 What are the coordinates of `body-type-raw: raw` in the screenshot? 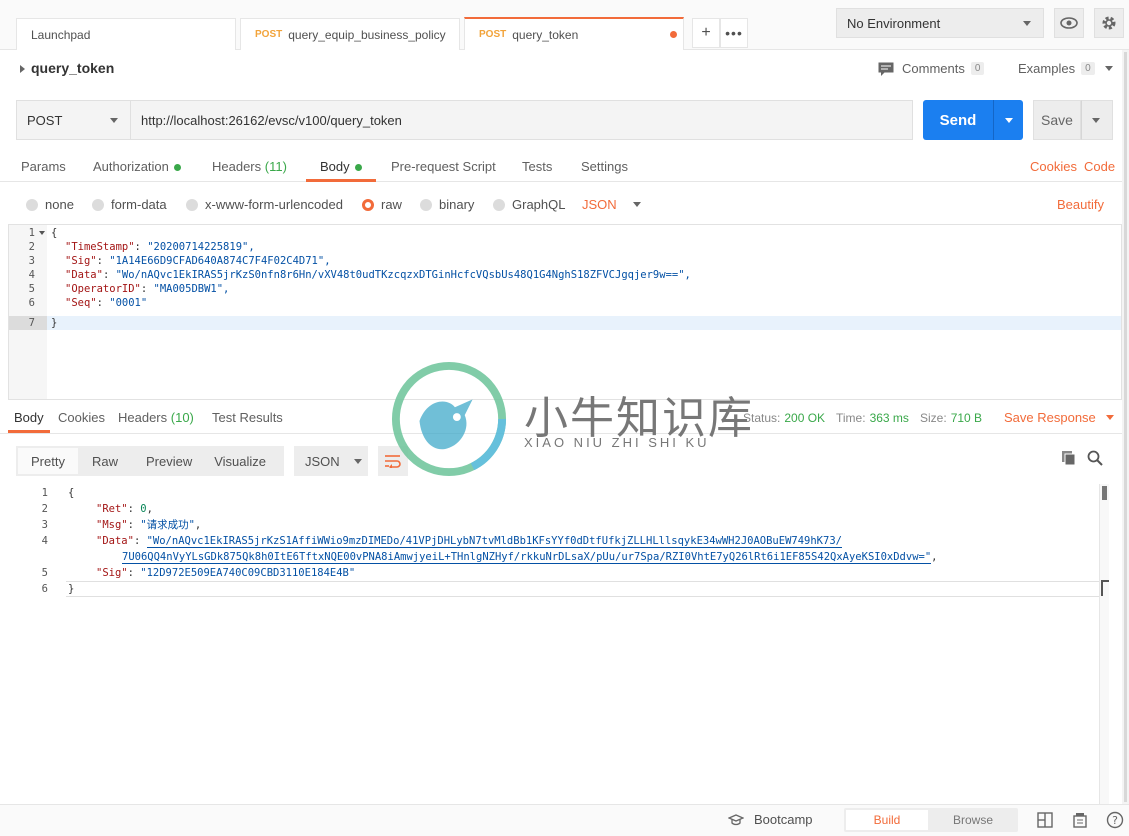 It's located at (382, 204).